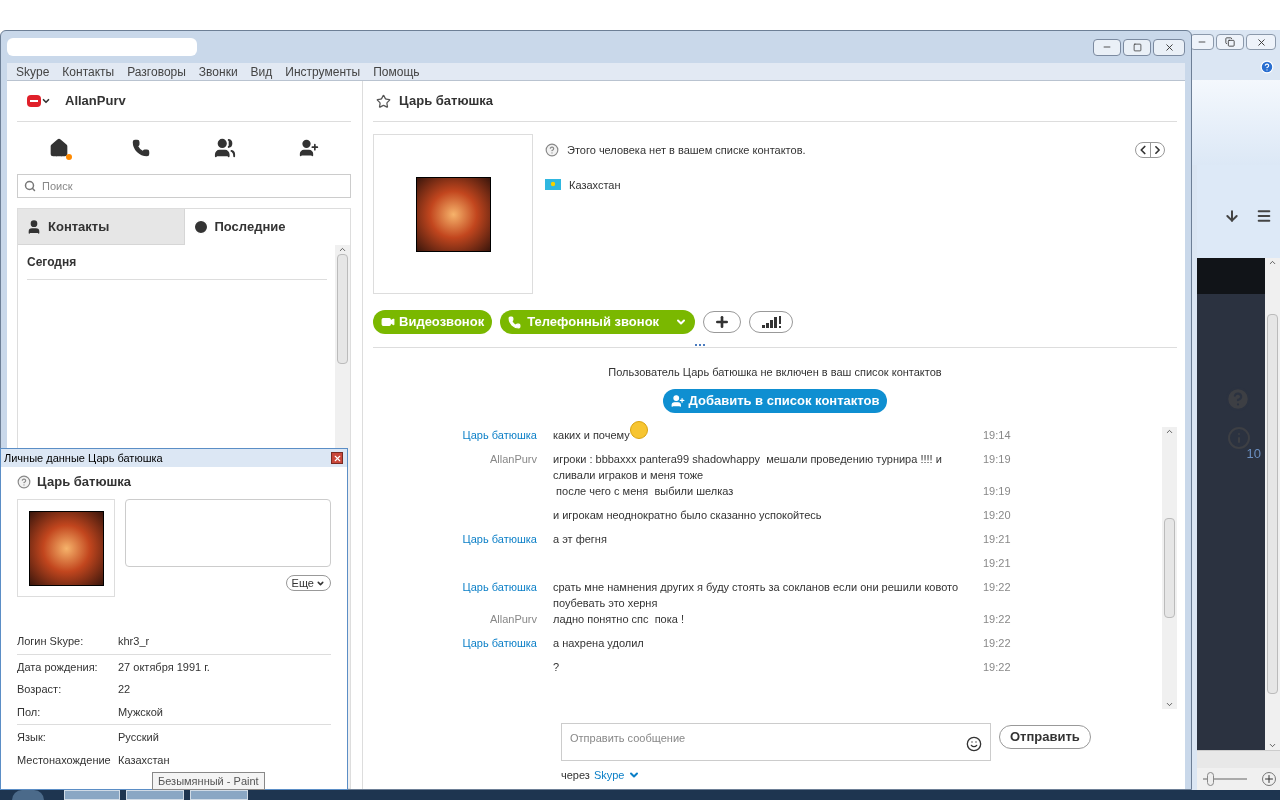  Describe the element at coordinates (40, 689) in the screenshot. I see `field-label: Возраст:` at that location.